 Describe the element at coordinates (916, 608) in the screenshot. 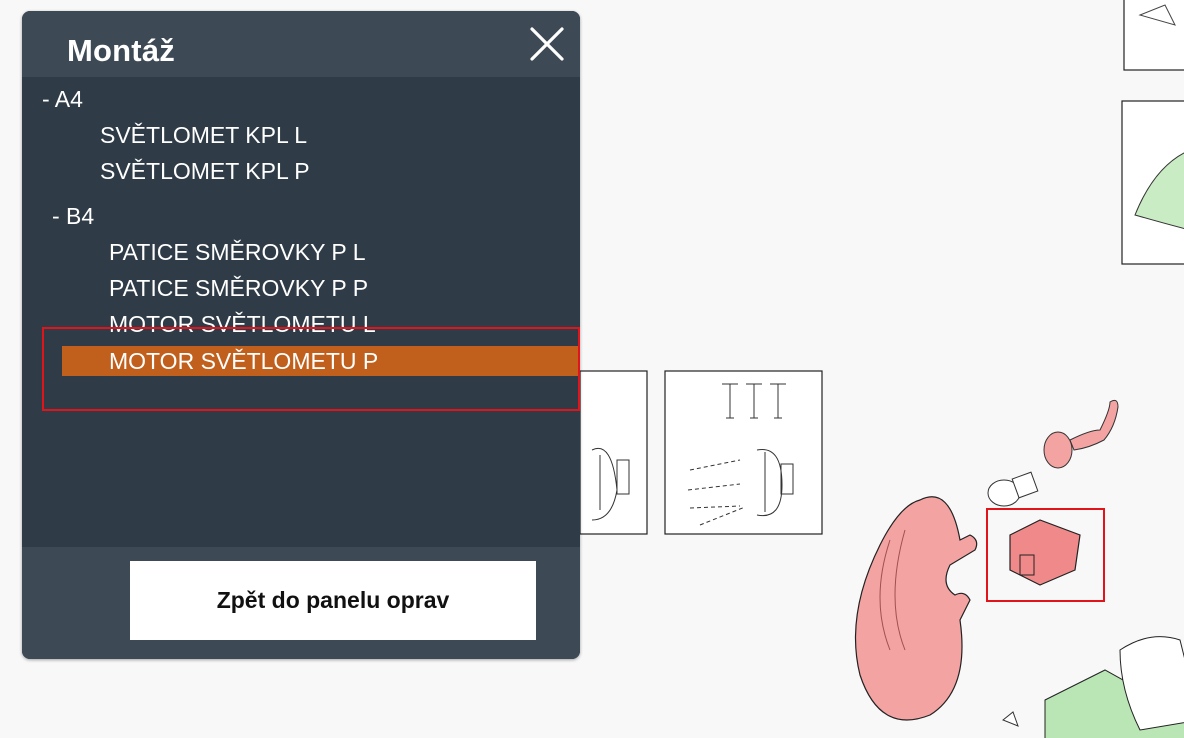

I see `headlamp-housing-part` at that location.